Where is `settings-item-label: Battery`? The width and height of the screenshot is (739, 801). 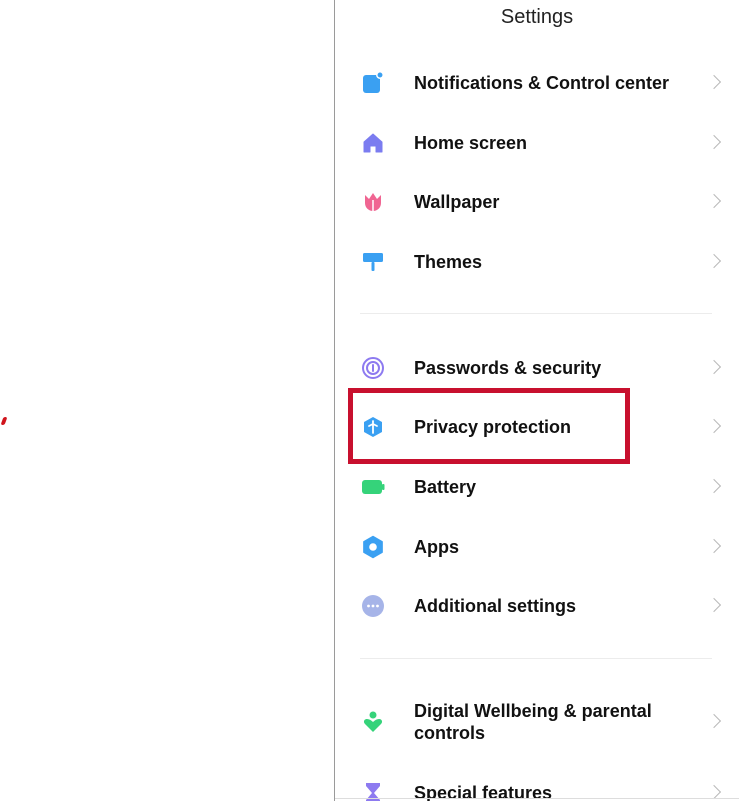 settings-item-label: Battery is located at coordinates (445, 487).